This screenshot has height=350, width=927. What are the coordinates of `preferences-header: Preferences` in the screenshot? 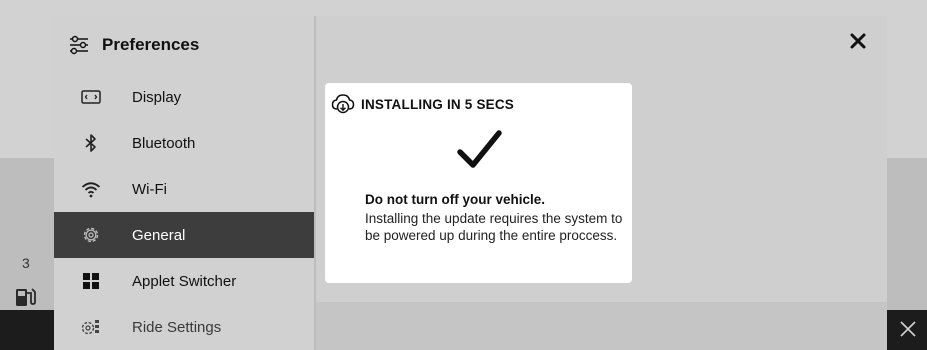 It's located at (133, 45).